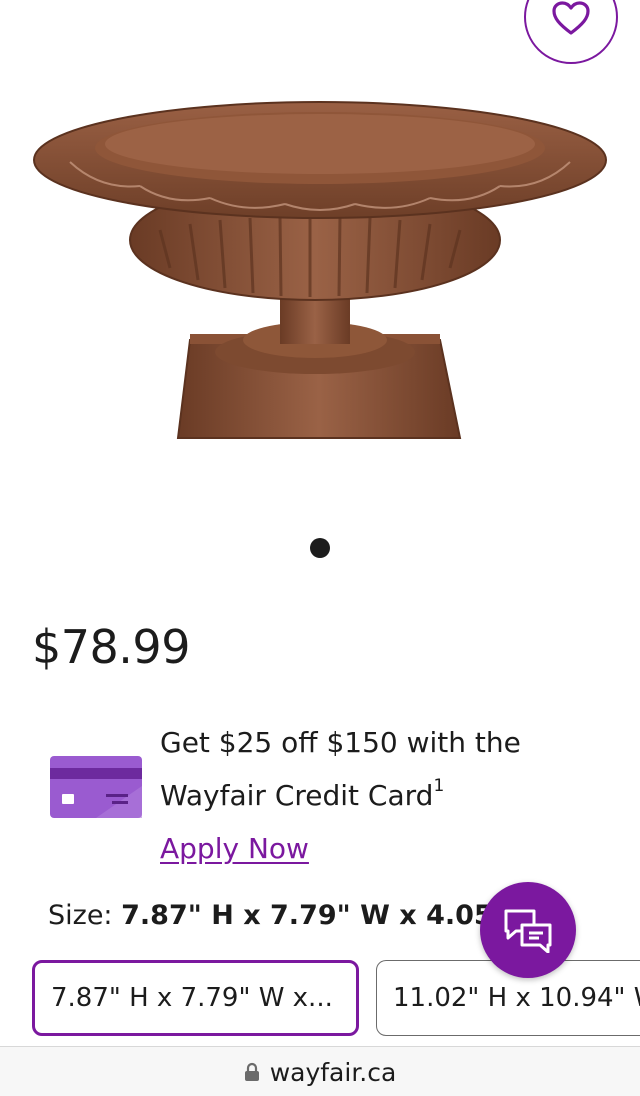 This screenshot has width=640, height=1096. I want to click on chat-button, so click(528, 930).